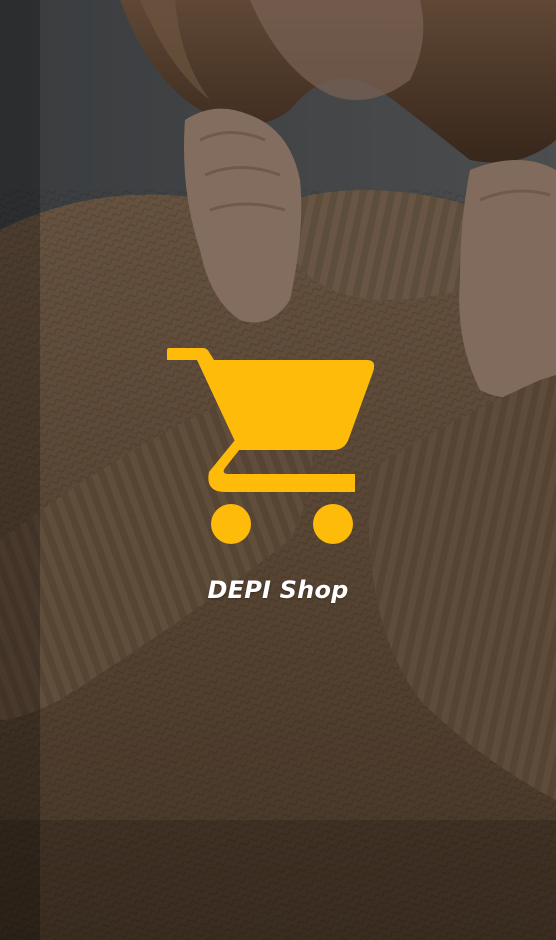 This screenshot has width=556, height=940. What do you see at coordinates (278, 590) in the screenshot?
I see `app-name: DEPI Shop` at bounding box center [278, 590].